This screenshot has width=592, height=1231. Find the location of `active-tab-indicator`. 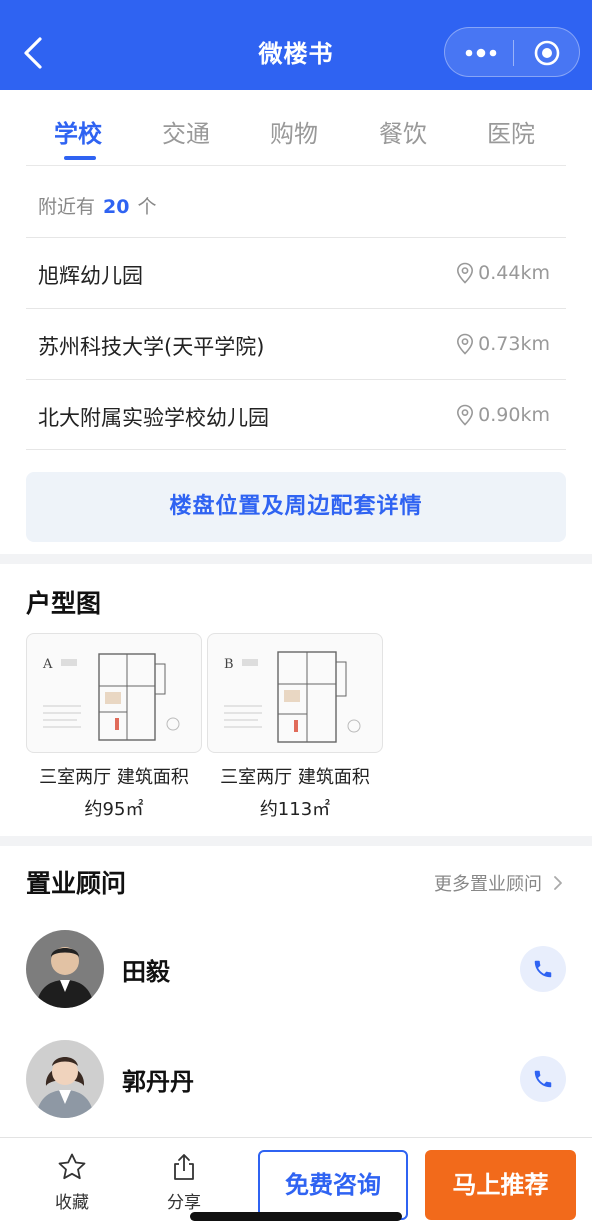

active-tab-indicator is located at coordinates (80, 158).